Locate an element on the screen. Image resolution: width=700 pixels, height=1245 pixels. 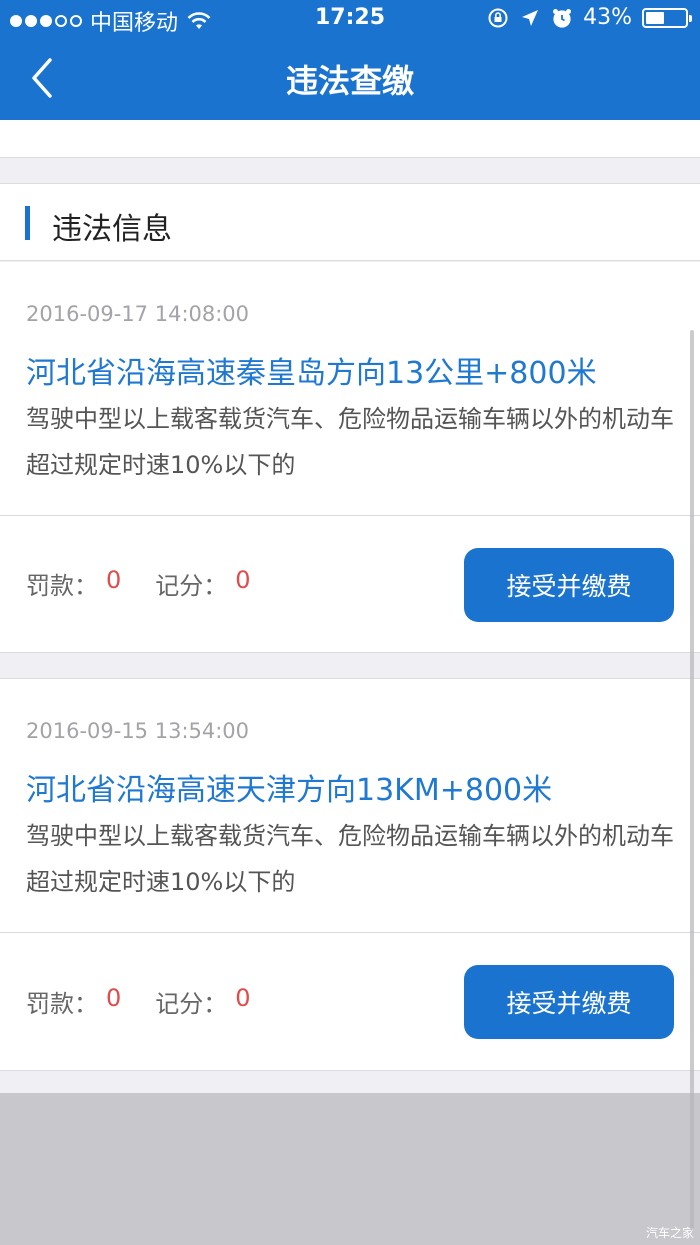
section-accent-bar is located at coordinates (27, 223).